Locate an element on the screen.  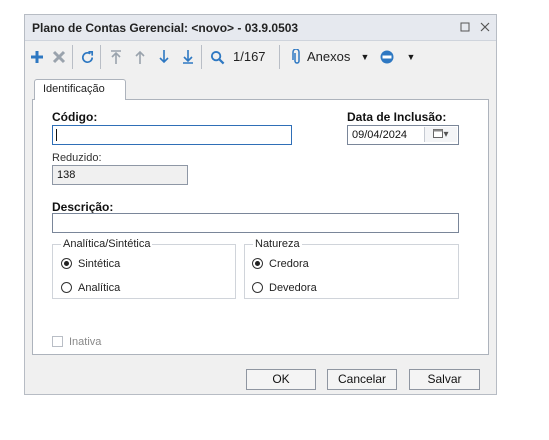
data-inclusao-label: Data de Inclusão: is located at coordinates (397, 117).